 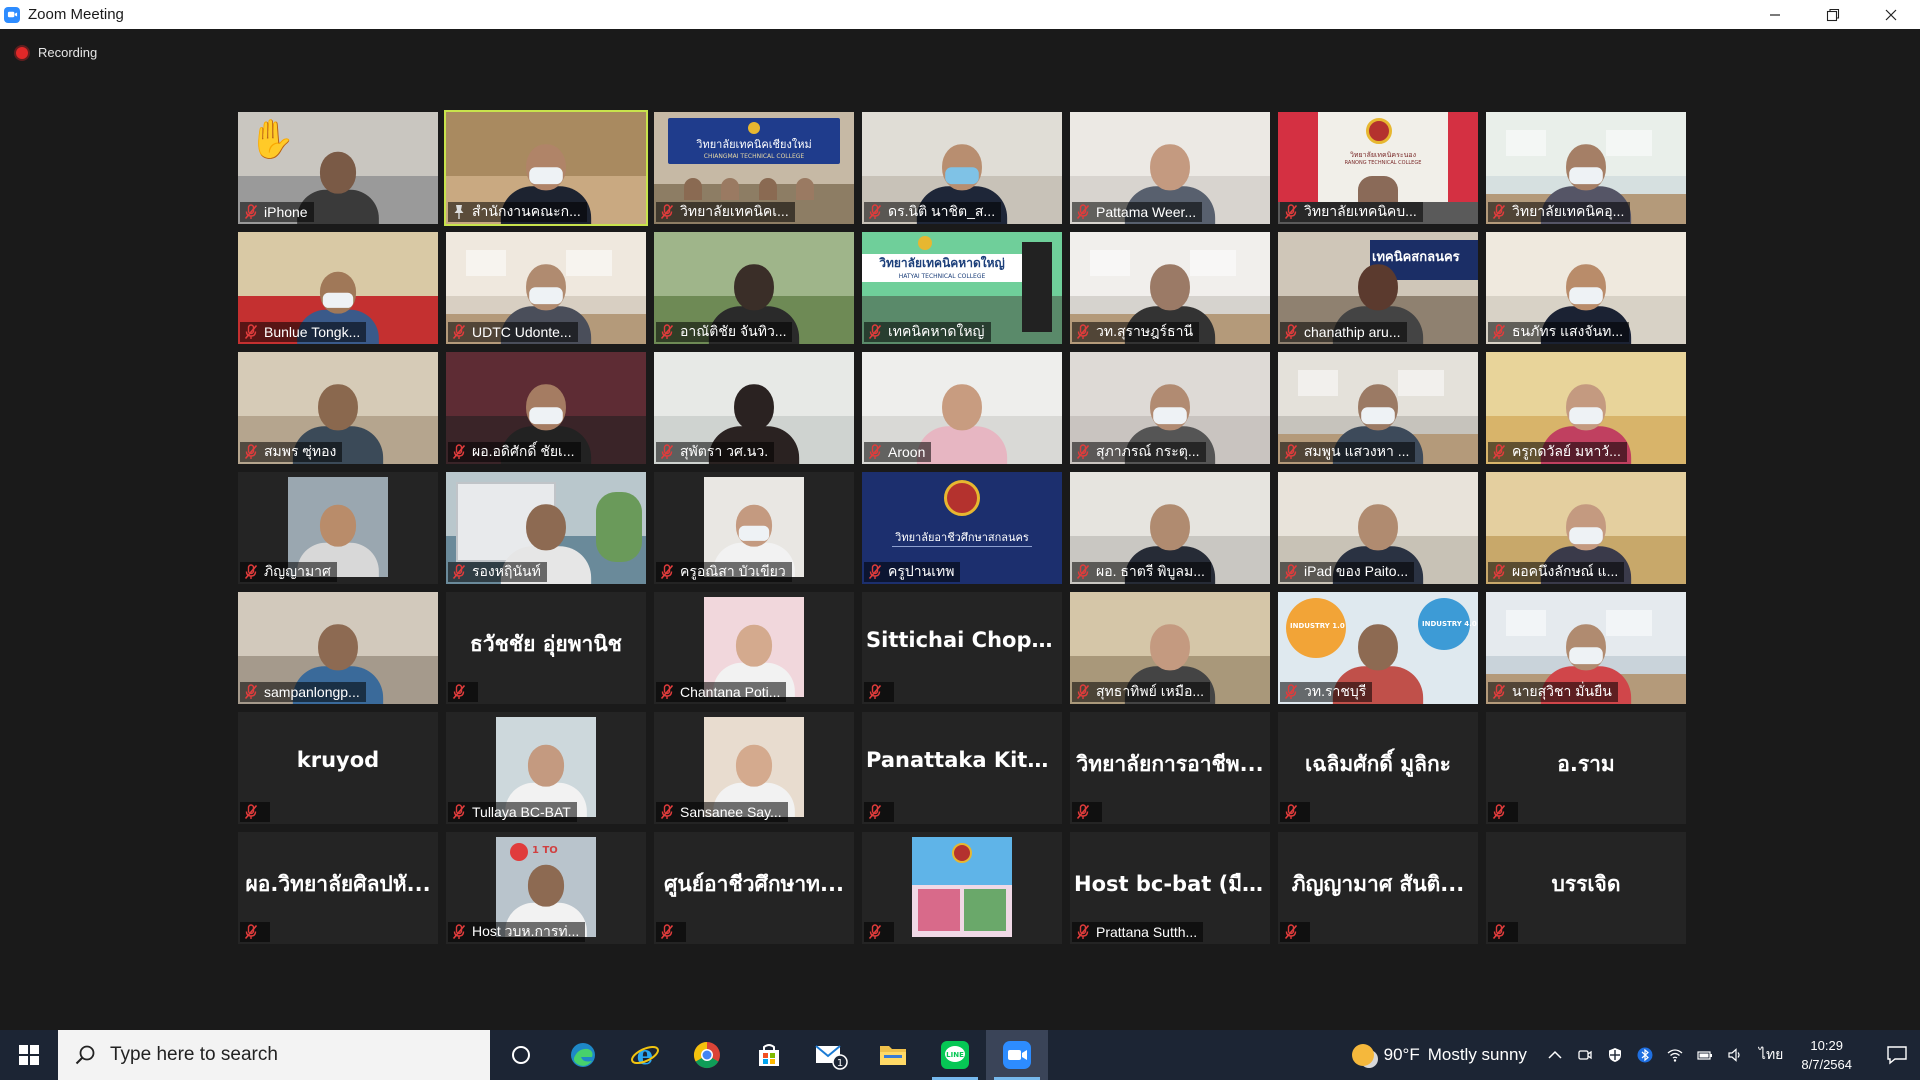 I want to click on taskbar-internet-explorer: e, so click(x=645, y=1055).